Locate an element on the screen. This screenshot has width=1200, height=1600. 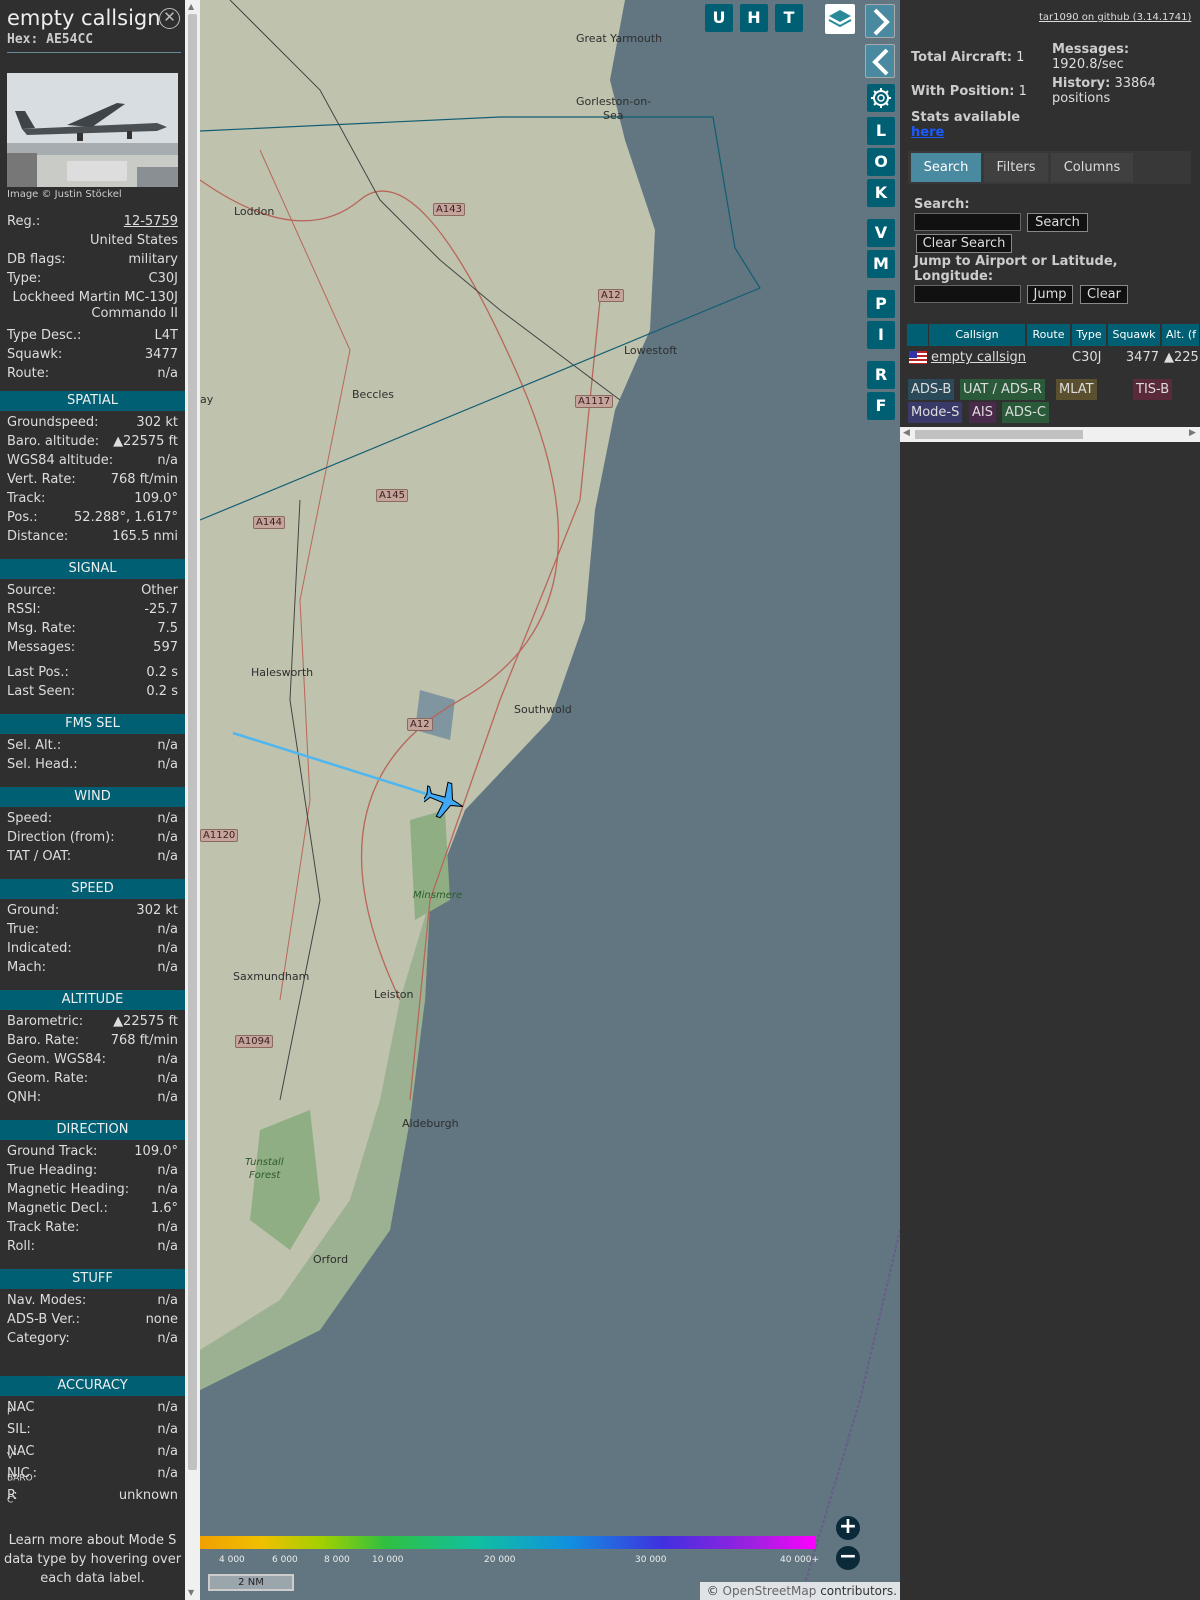
typedesc-value: L4T is located at coordinates (166, 335).